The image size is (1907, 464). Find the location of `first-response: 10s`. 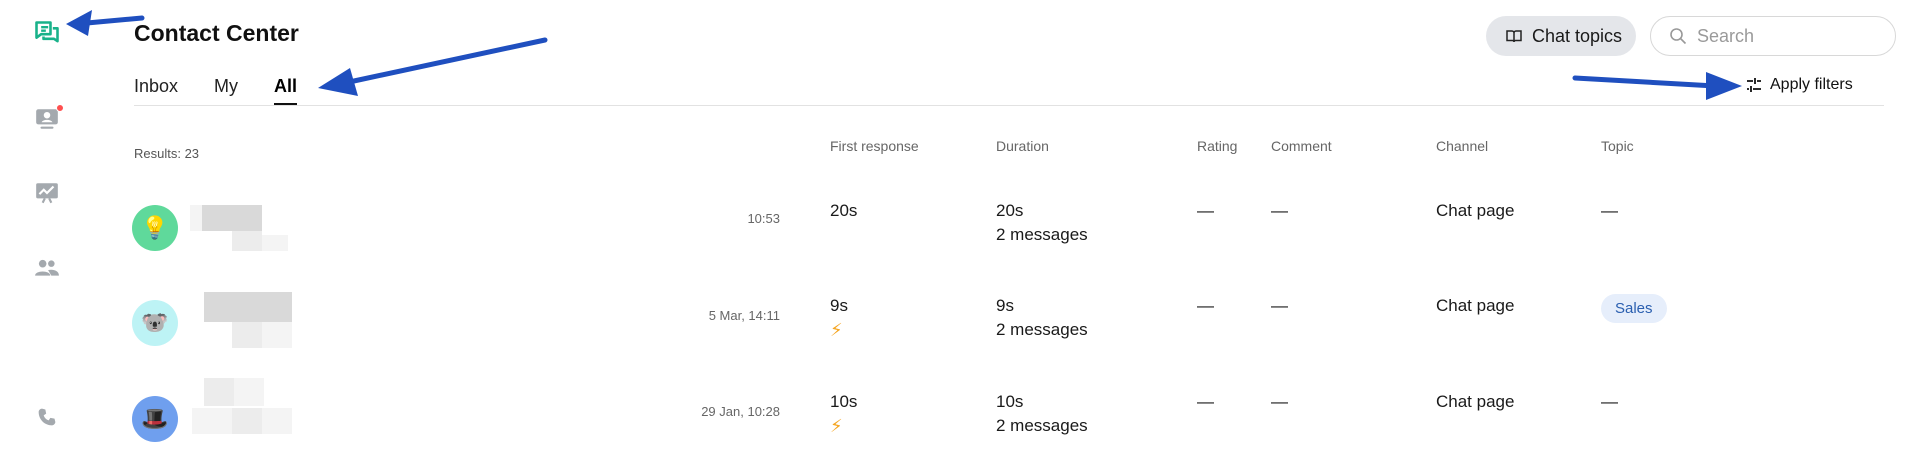

first-response: 10s is located at coordinates (844, 401).